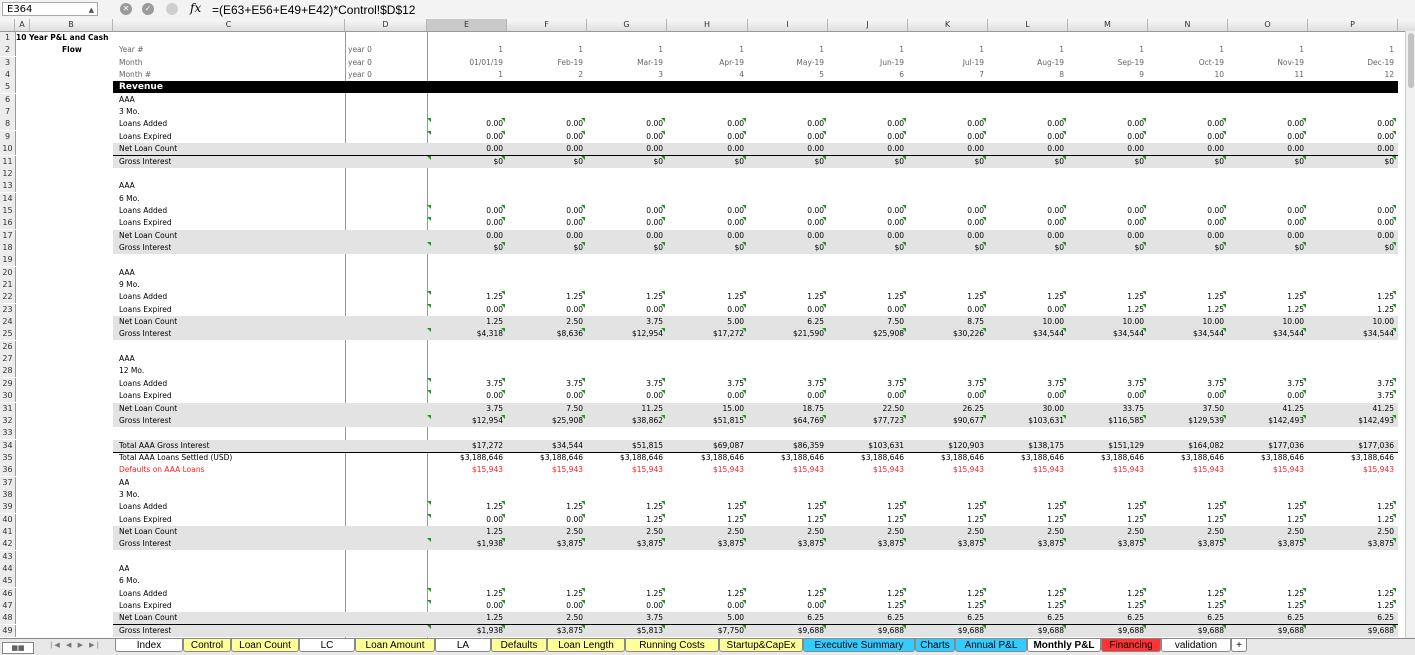 The width and height of the screenshot is (1415, 655). What do you see at coordinates (705, 421) in the screenshot?
I see `value-cell: $51,815` at bounding box center [705, 421].